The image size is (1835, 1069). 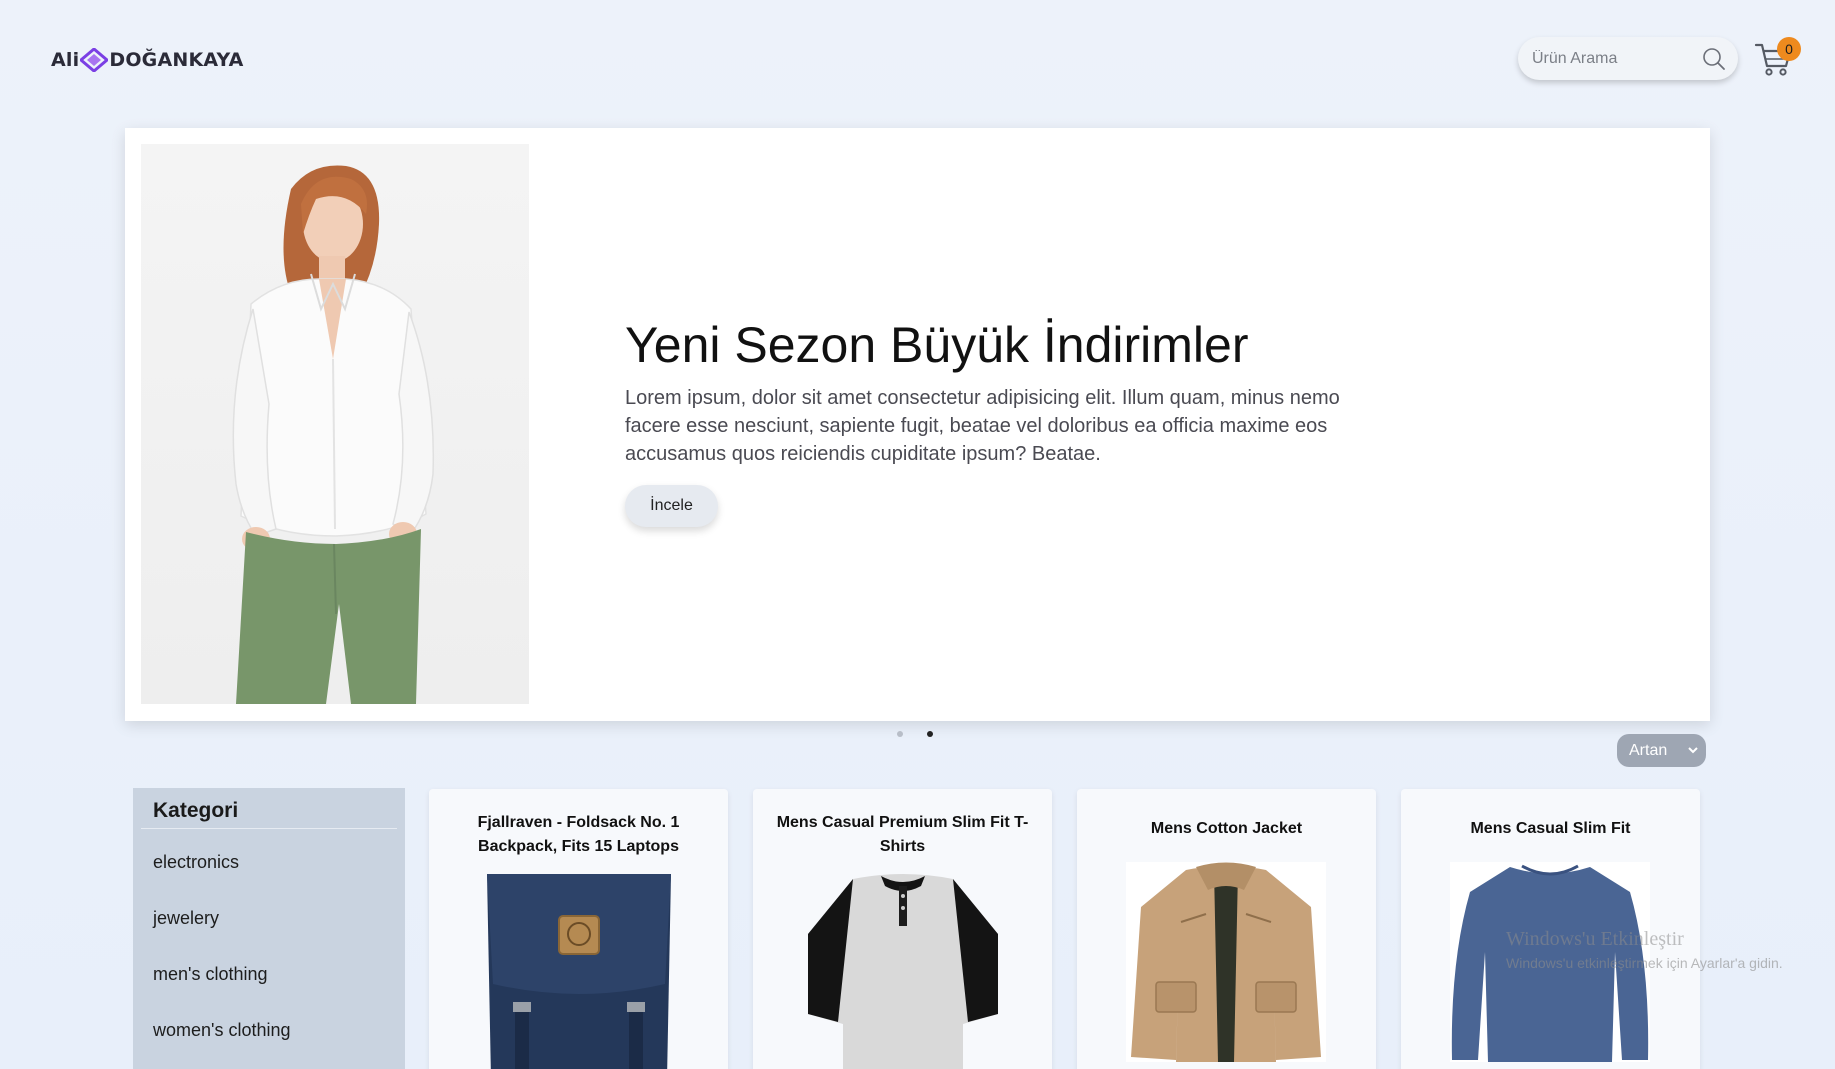 What do you see at coordinates (1789, 49) in the screenshot?
I see `cart-count-badge: 0` at bounding box center [1789, 49].